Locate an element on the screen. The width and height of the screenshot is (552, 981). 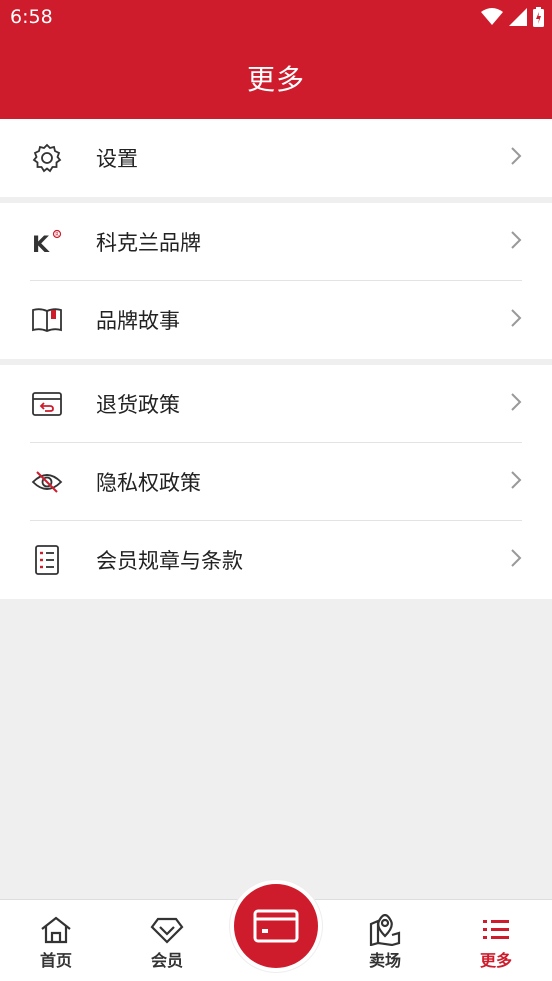
brand-row: K R 科克兰品牌 is located at coordinates (276, 242).